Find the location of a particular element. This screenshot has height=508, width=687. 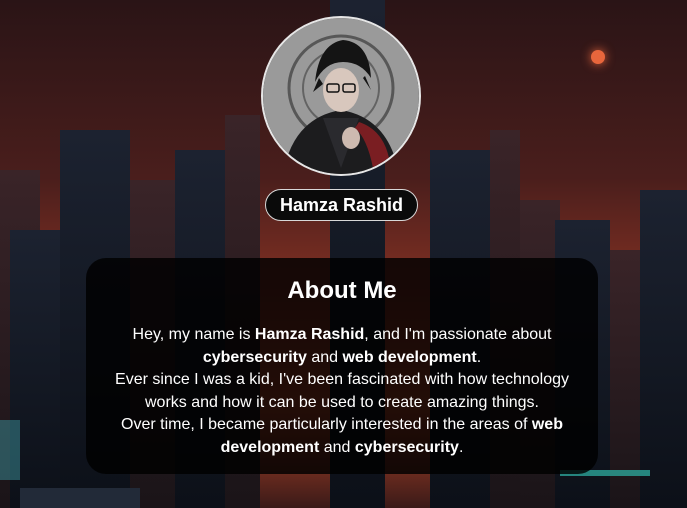

profile-name-badge: Hamza Rashid is located at coordinates (341, 205).